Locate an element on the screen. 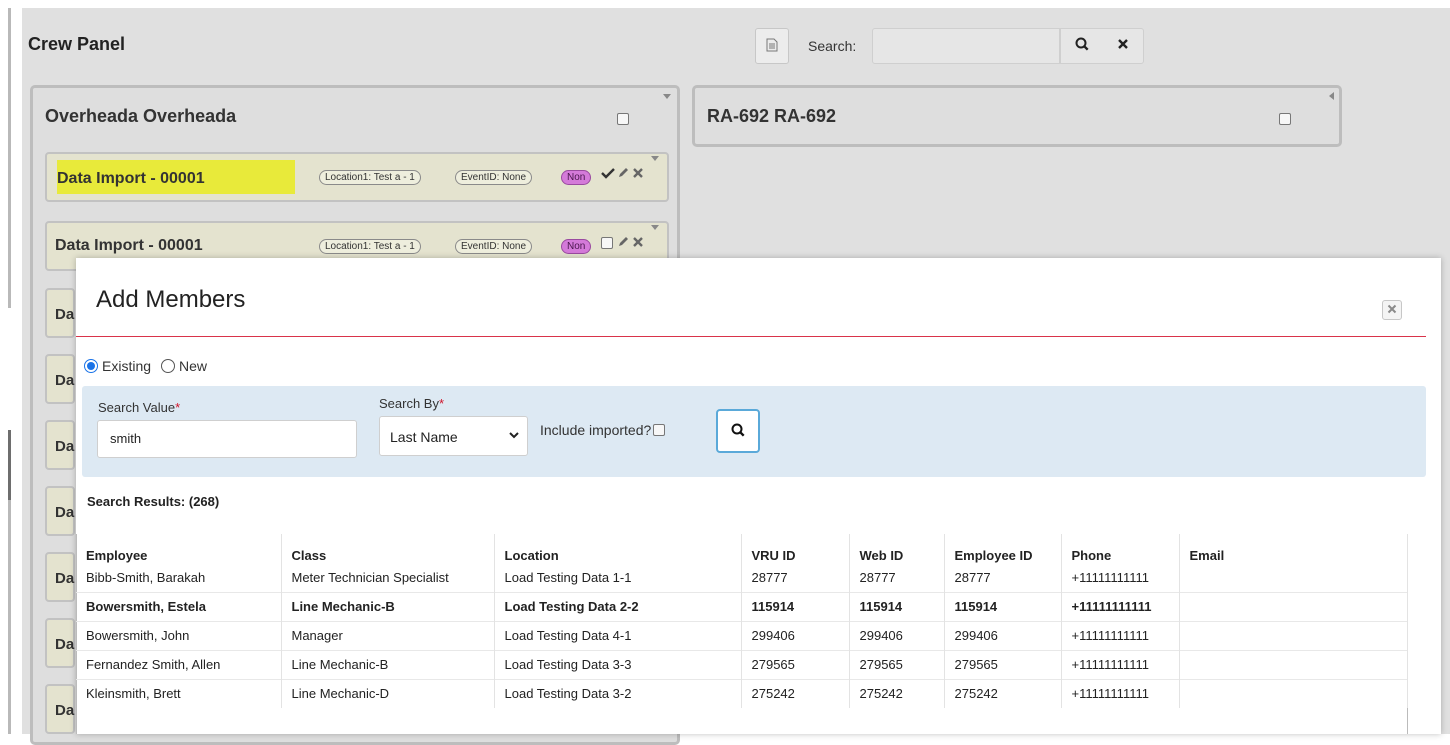 Image resolution: width=1450 pixels, height=745 pixels. include-imported-checkbox is located at coordinates (659, 430).